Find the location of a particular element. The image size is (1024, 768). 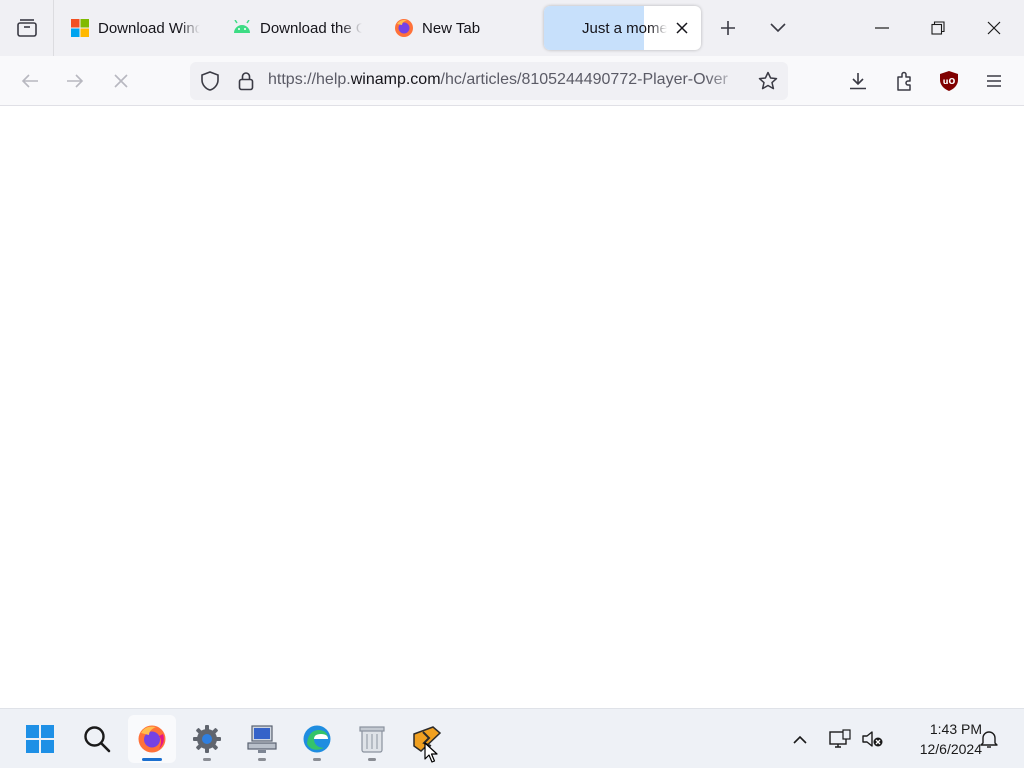

tab-list-icon is located at coordinates (26, 28).